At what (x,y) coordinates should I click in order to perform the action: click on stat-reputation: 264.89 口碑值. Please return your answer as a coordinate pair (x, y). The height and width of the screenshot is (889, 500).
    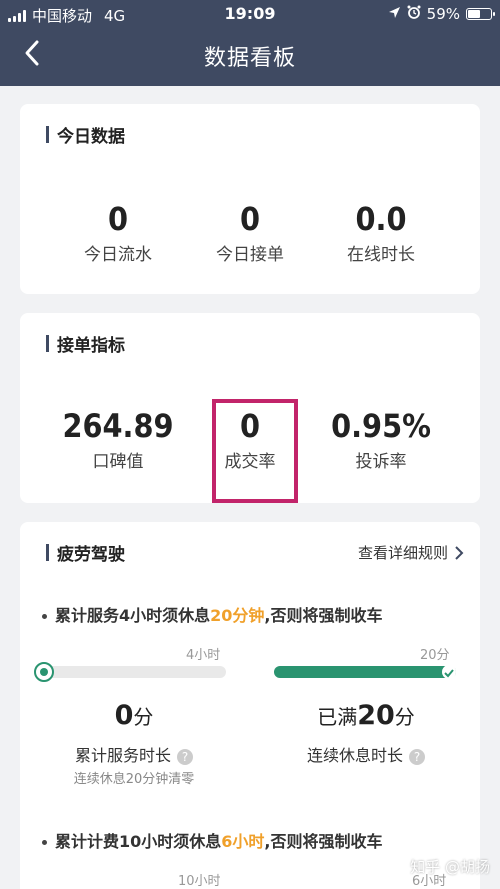
    Looking at the image, I should click on (118, 439).